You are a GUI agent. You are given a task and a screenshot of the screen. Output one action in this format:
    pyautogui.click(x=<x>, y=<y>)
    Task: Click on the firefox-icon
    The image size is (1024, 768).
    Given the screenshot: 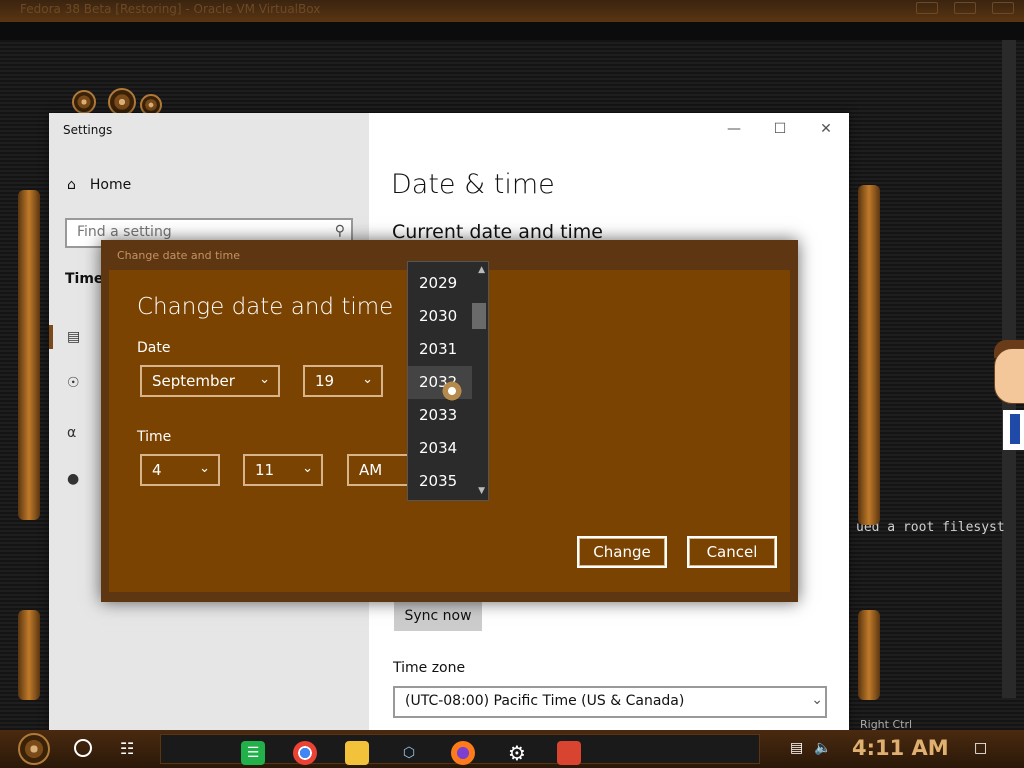 What is the action you would take?
    pyautogui.click(x=463, y=753)
    